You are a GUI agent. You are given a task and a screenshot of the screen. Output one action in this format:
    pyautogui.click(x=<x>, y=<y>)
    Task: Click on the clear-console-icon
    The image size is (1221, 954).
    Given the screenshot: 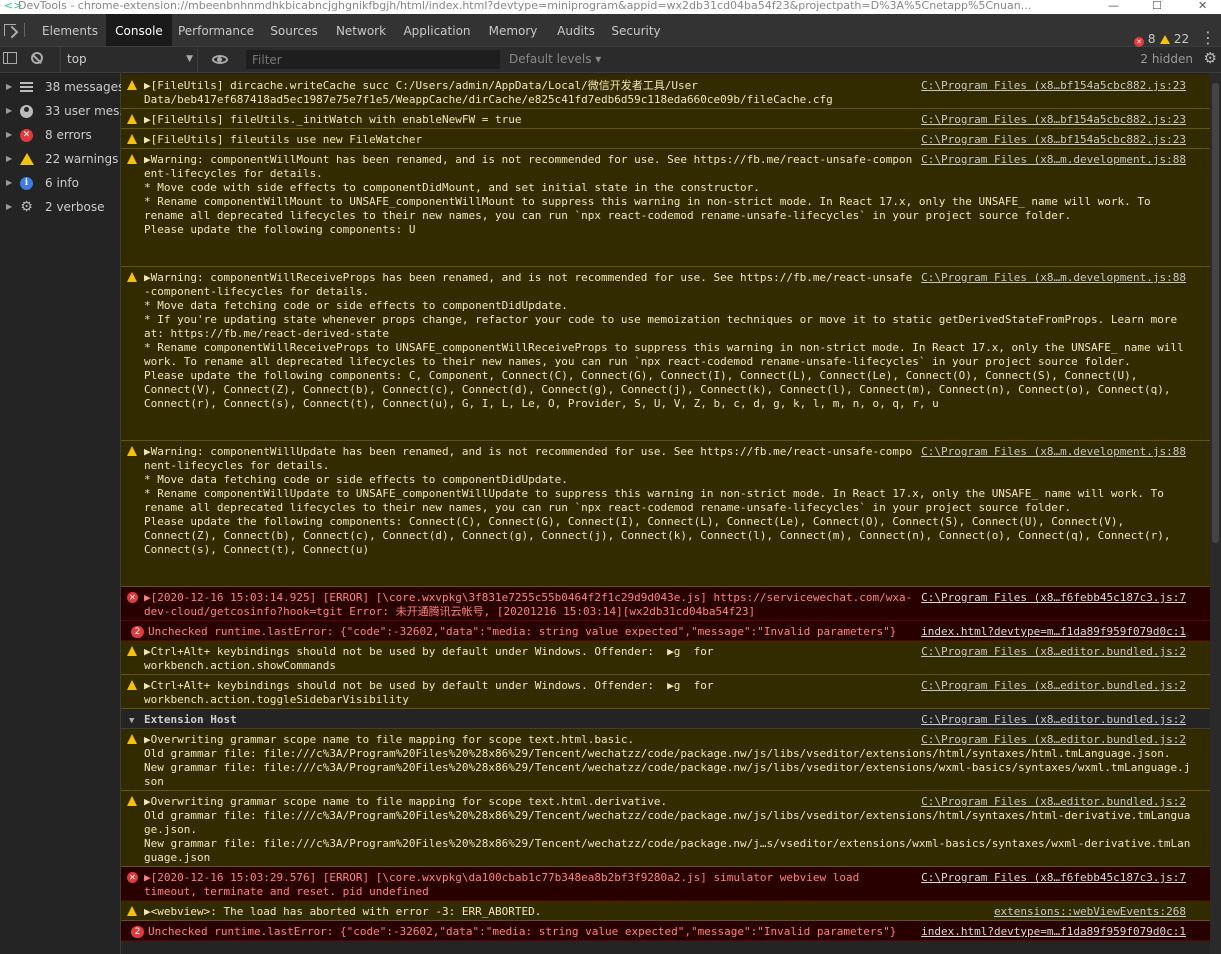 What is the action you would take?
    pyautogui.click(x=37, y=58)
    